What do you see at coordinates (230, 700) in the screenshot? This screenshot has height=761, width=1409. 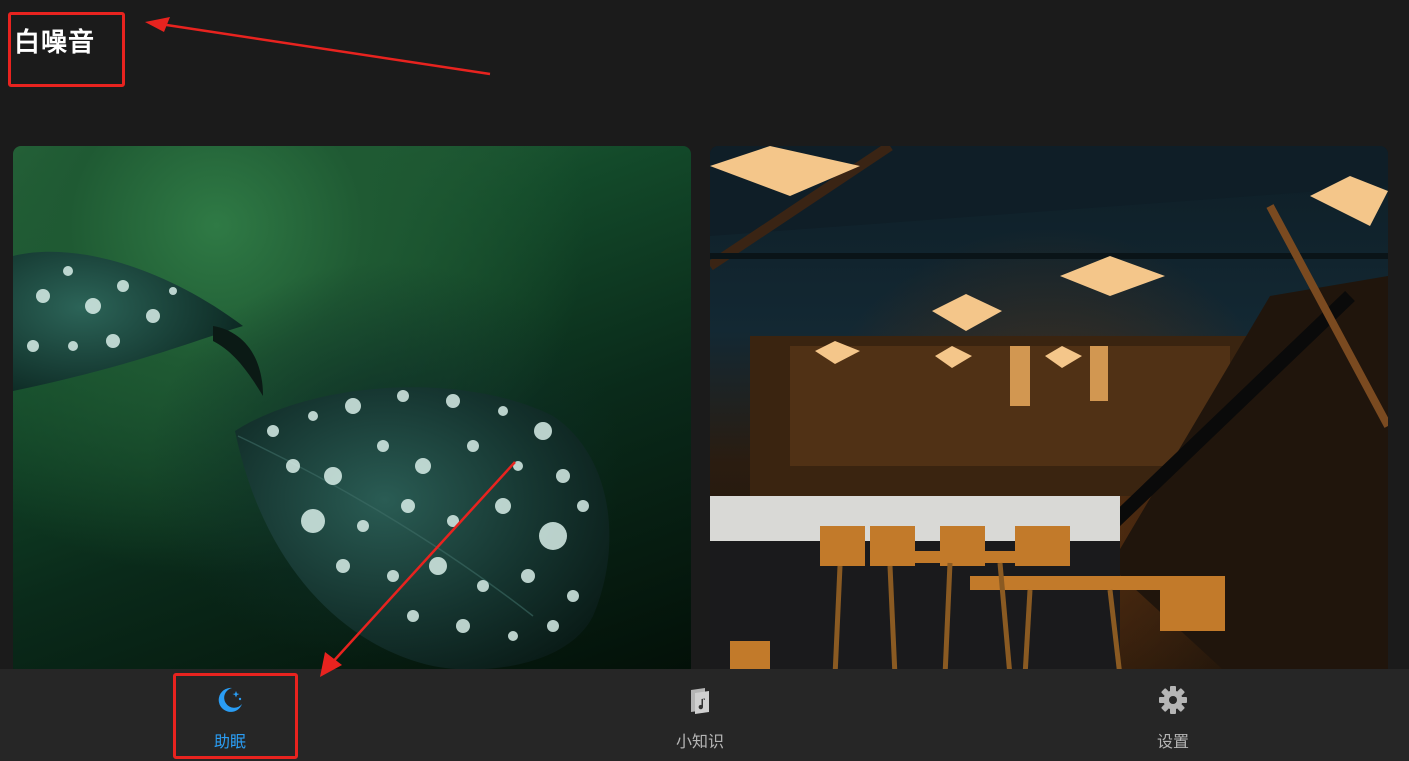 I see `moon-icon` at bounding box center [230, 700].